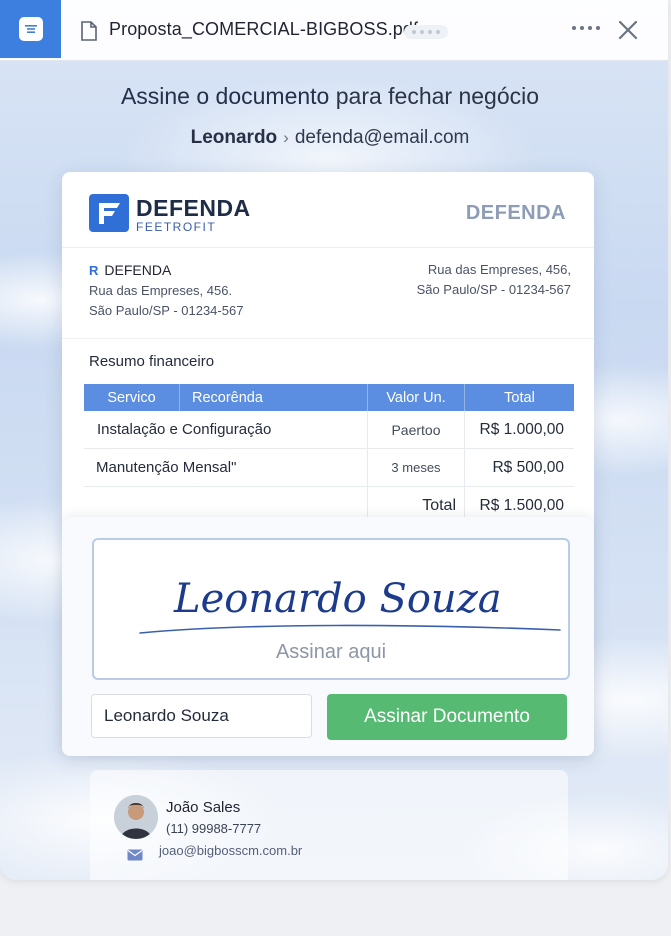 This screenshot has width=671, height=936. What do you see at coordinates (273, 397) in the screenshot?
I see `column-header: Recorênda` at bounding box center [273, 397].